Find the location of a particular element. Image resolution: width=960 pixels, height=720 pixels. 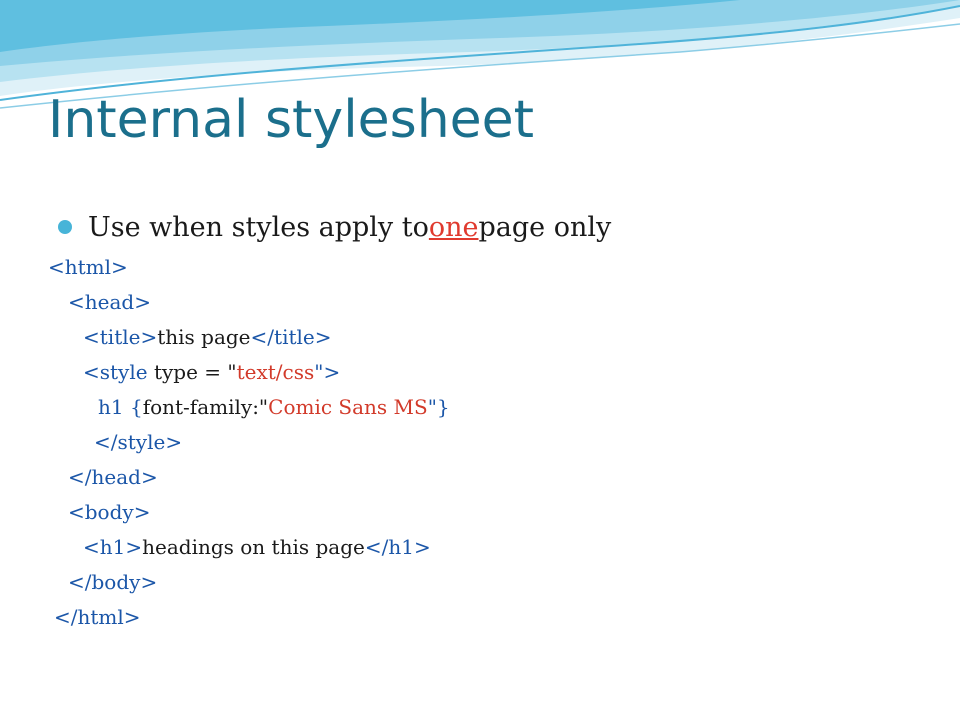

bullet-item: Use when styles apply to one page only is located at coordinates (334, 227).